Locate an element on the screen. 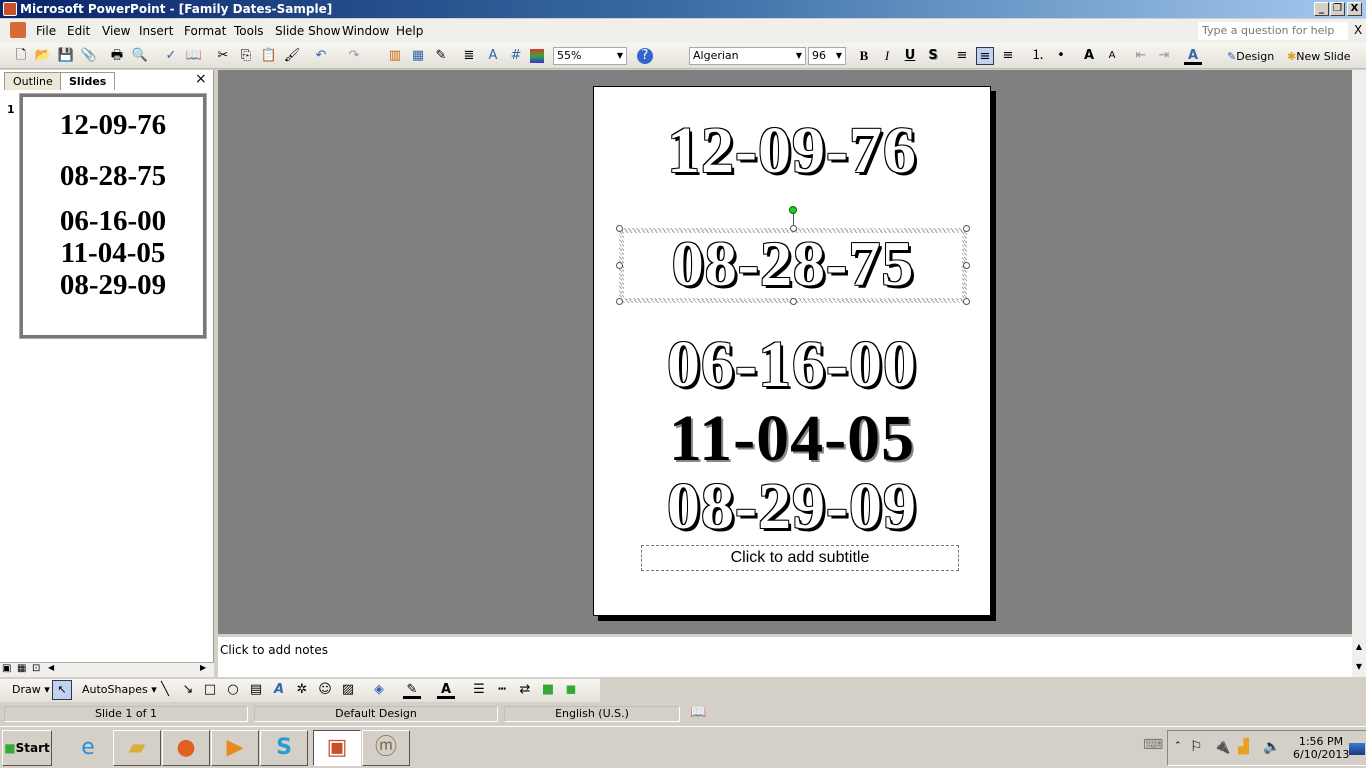 This screenshot has height=768, width=1366. arrow-style-icon: ⇄ is located at coordinates (525, 690).